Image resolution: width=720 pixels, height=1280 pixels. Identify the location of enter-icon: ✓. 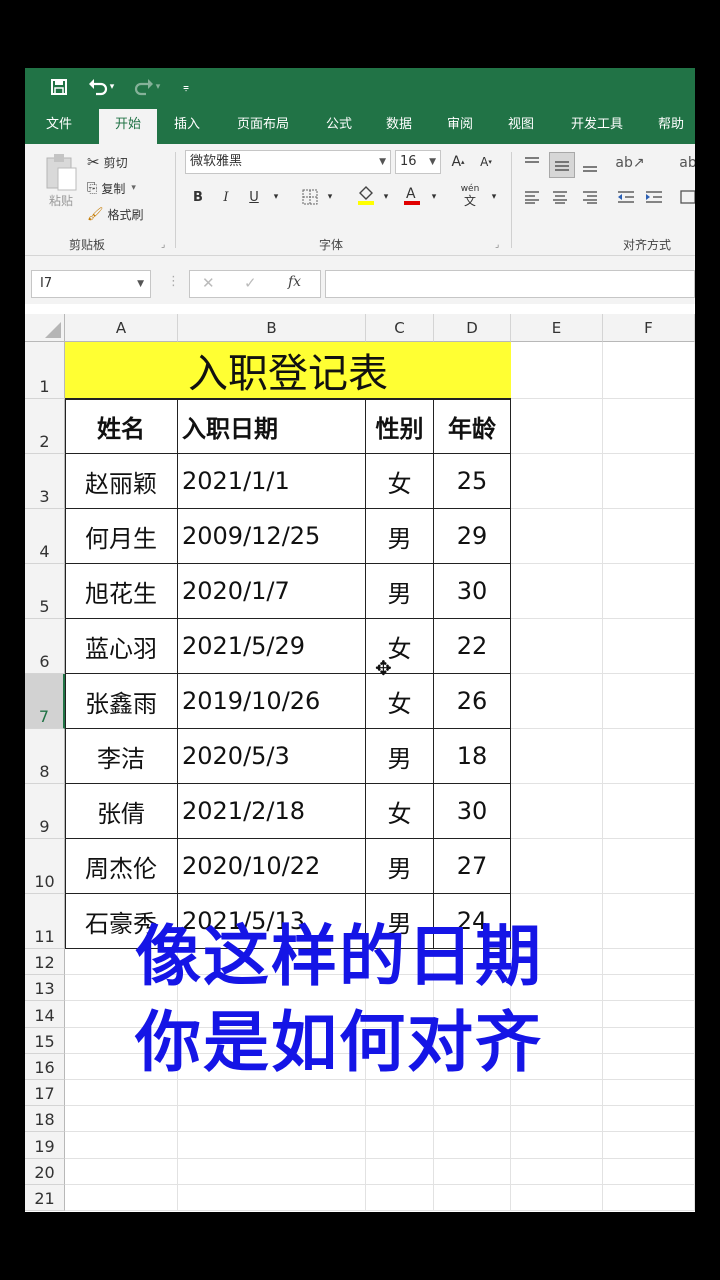
(250, 283).